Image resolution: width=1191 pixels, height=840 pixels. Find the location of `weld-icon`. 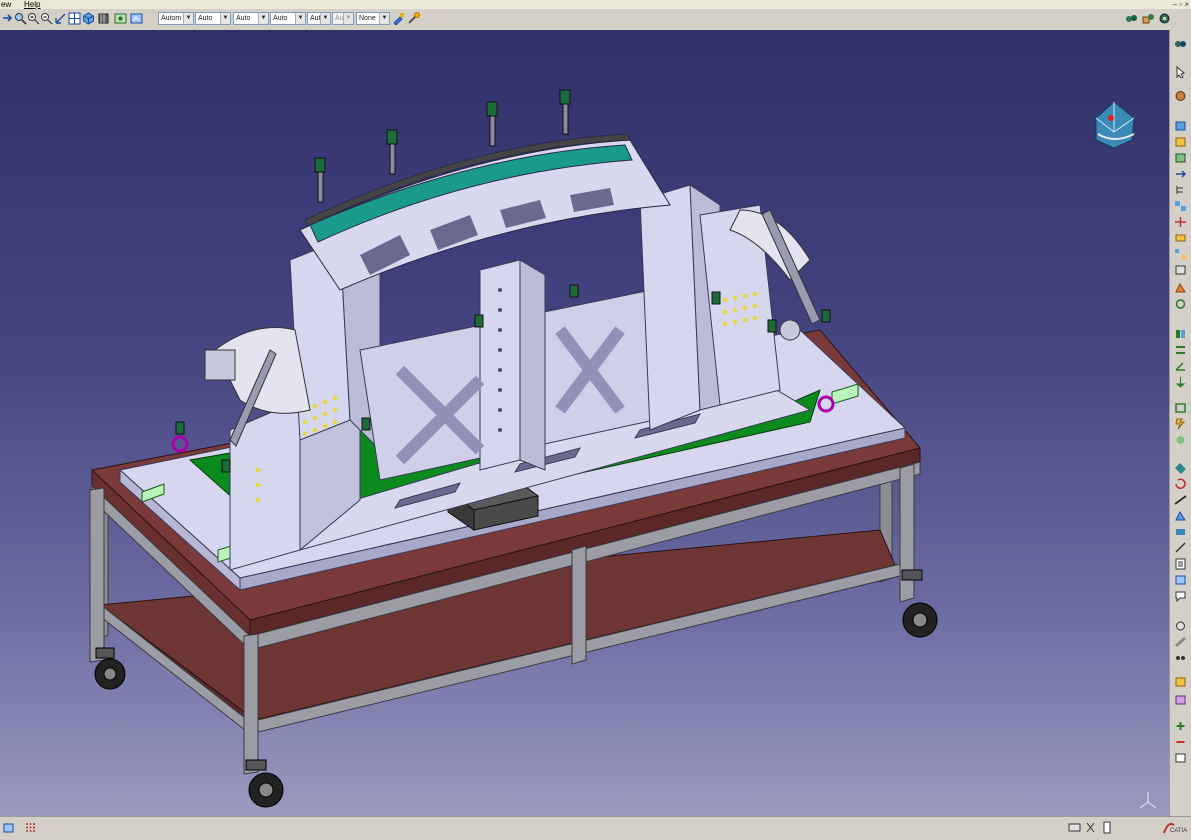

weld-icon is located at coordinates (1180, 642).